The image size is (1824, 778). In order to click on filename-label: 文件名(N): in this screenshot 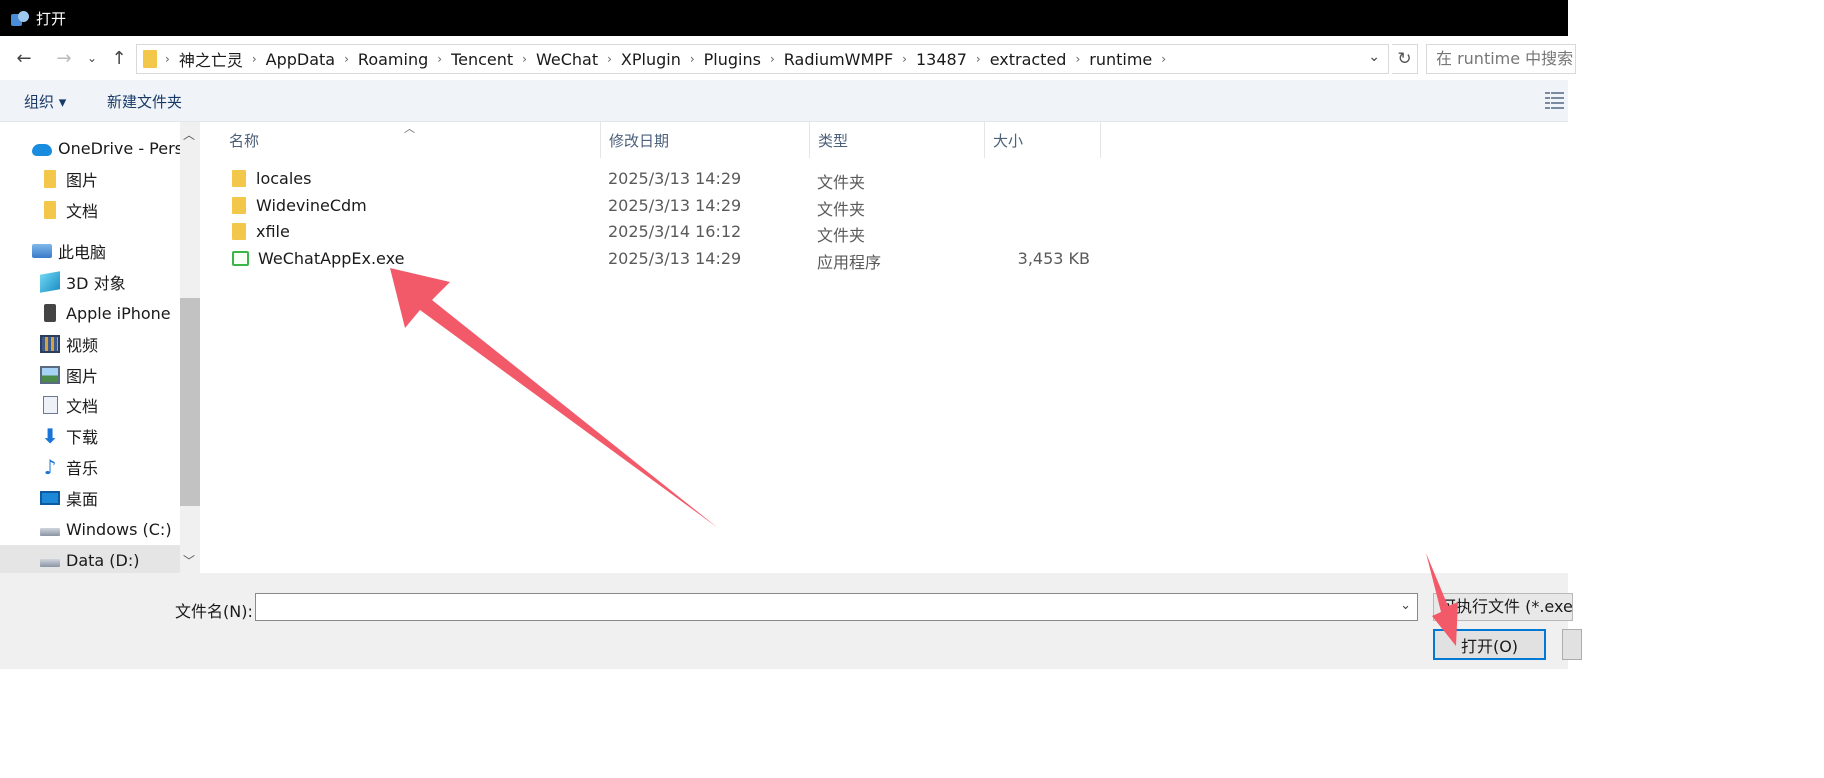, I will do `click(214, 611)`.